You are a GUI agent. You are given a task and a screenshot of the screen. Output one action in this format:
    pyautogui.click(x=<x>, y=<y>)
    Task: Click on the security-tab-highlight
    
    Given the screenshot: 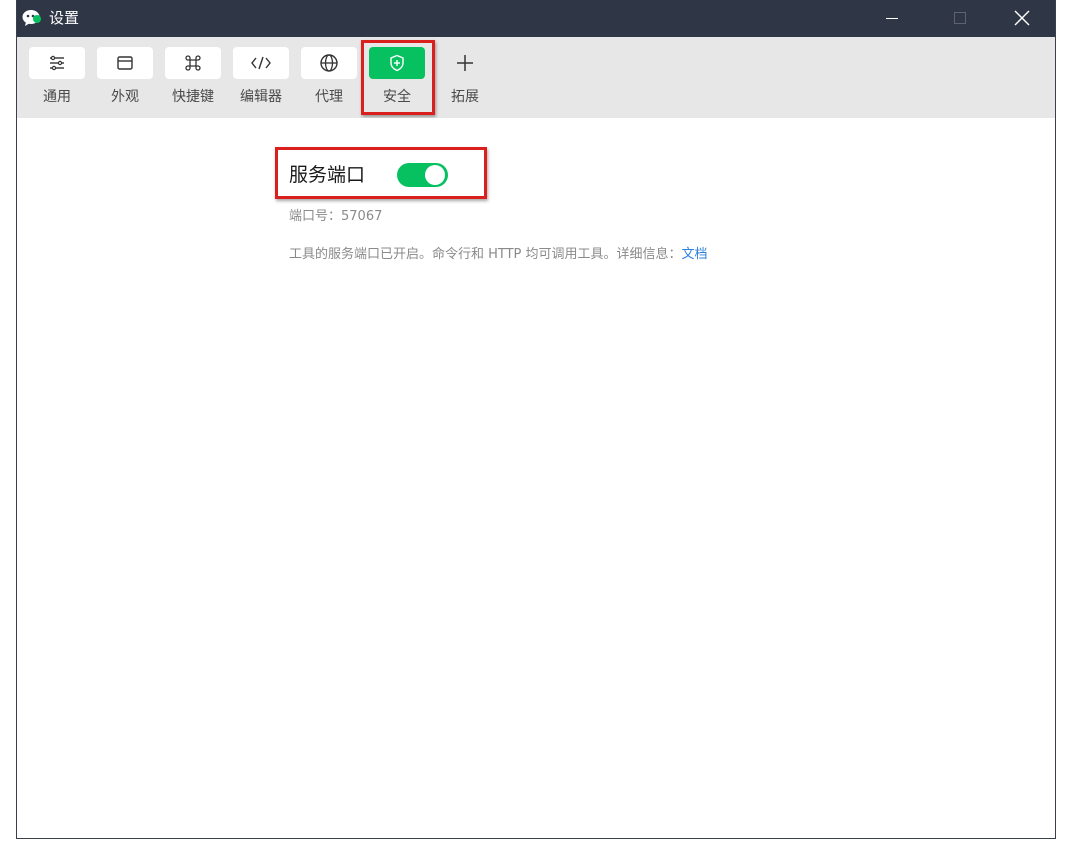 What is the action you would take?
    pyautogui.click(x=398, y=77)
    